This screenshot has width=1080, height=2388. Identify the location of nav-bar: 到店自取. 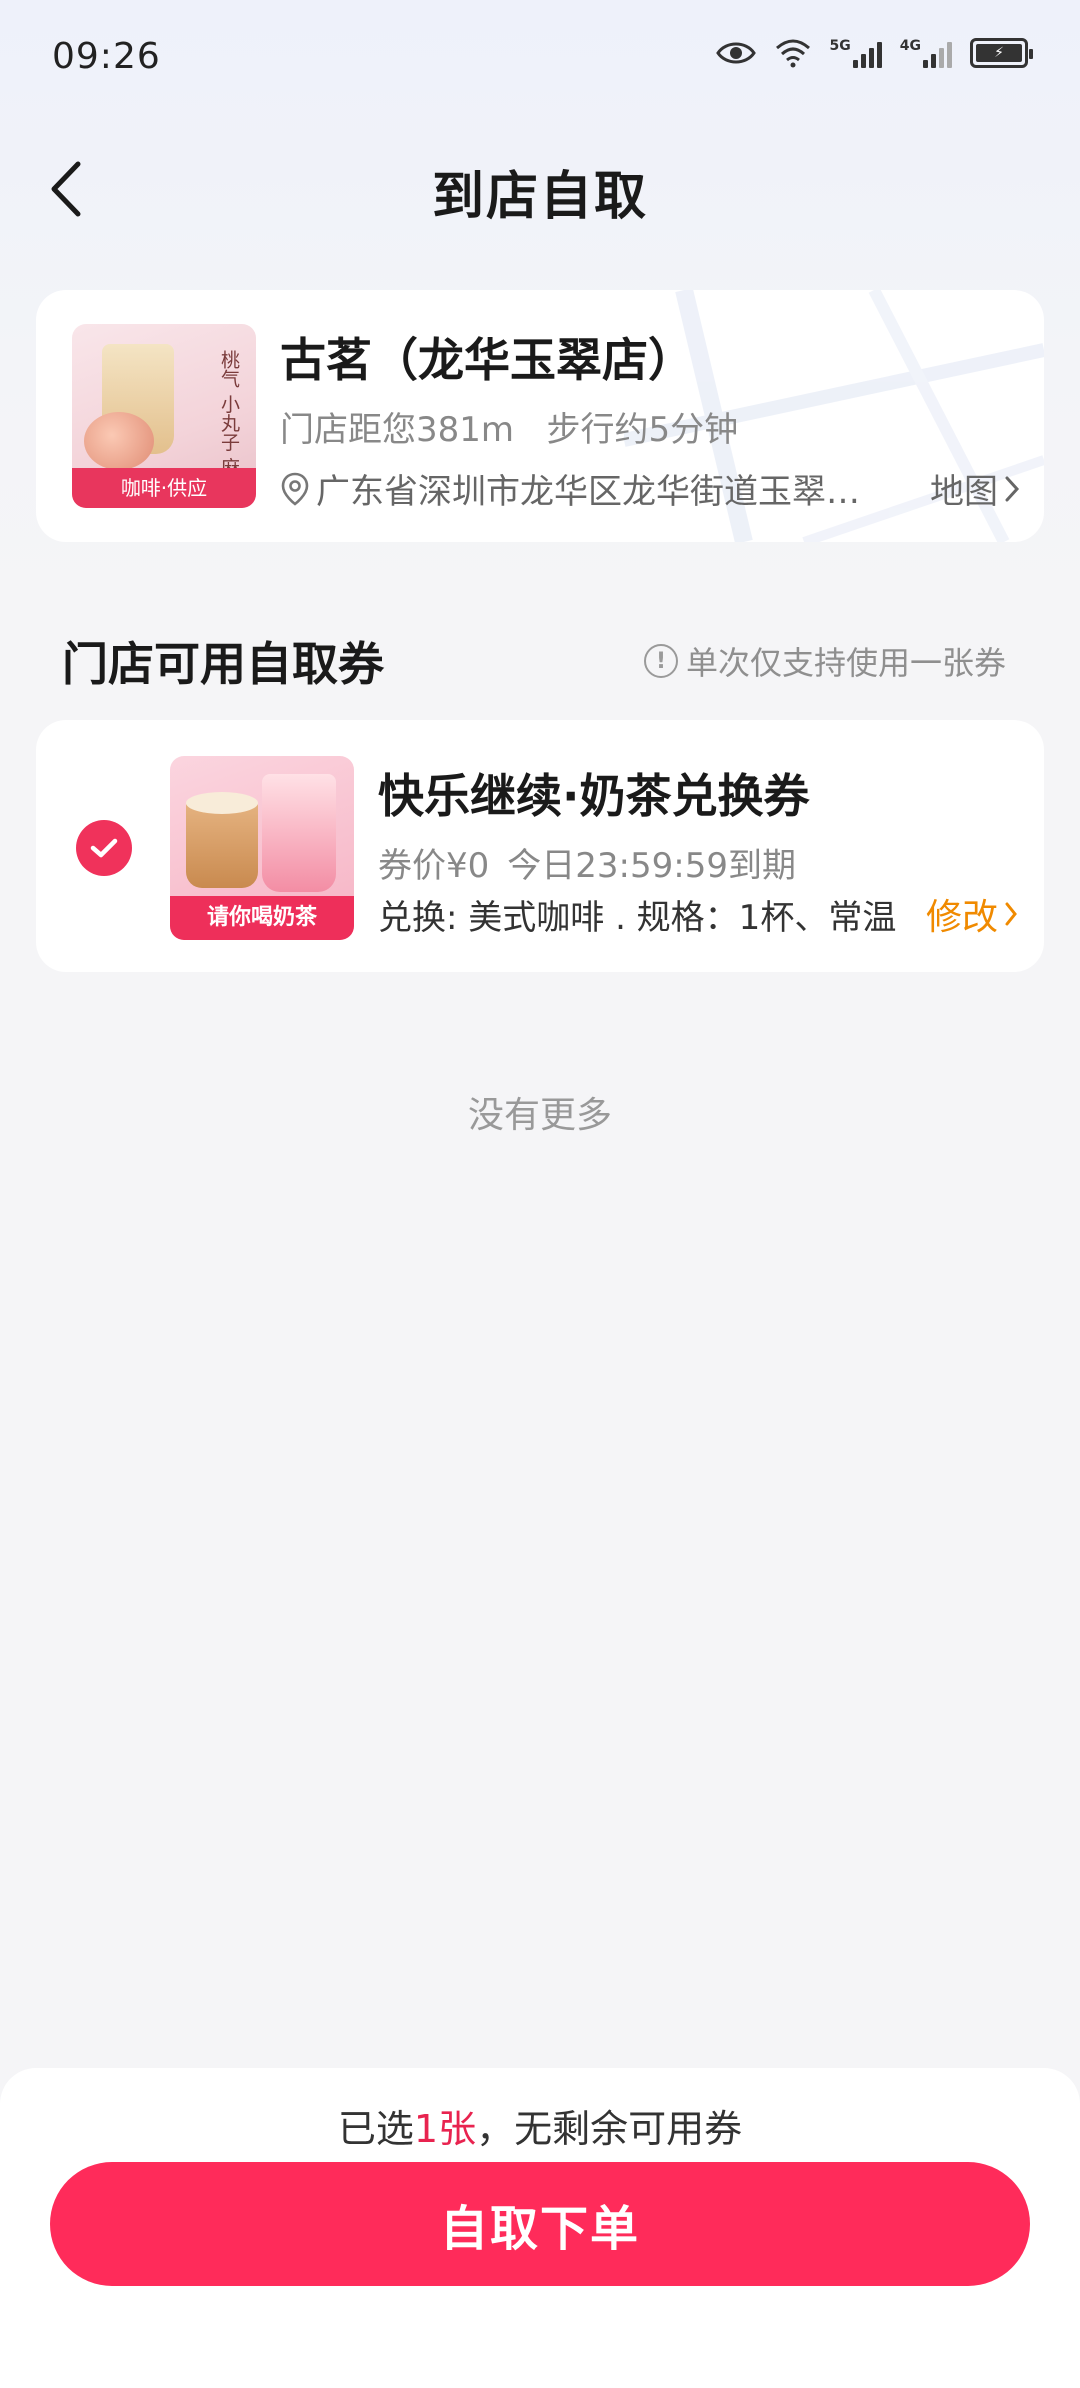
(540, 190).